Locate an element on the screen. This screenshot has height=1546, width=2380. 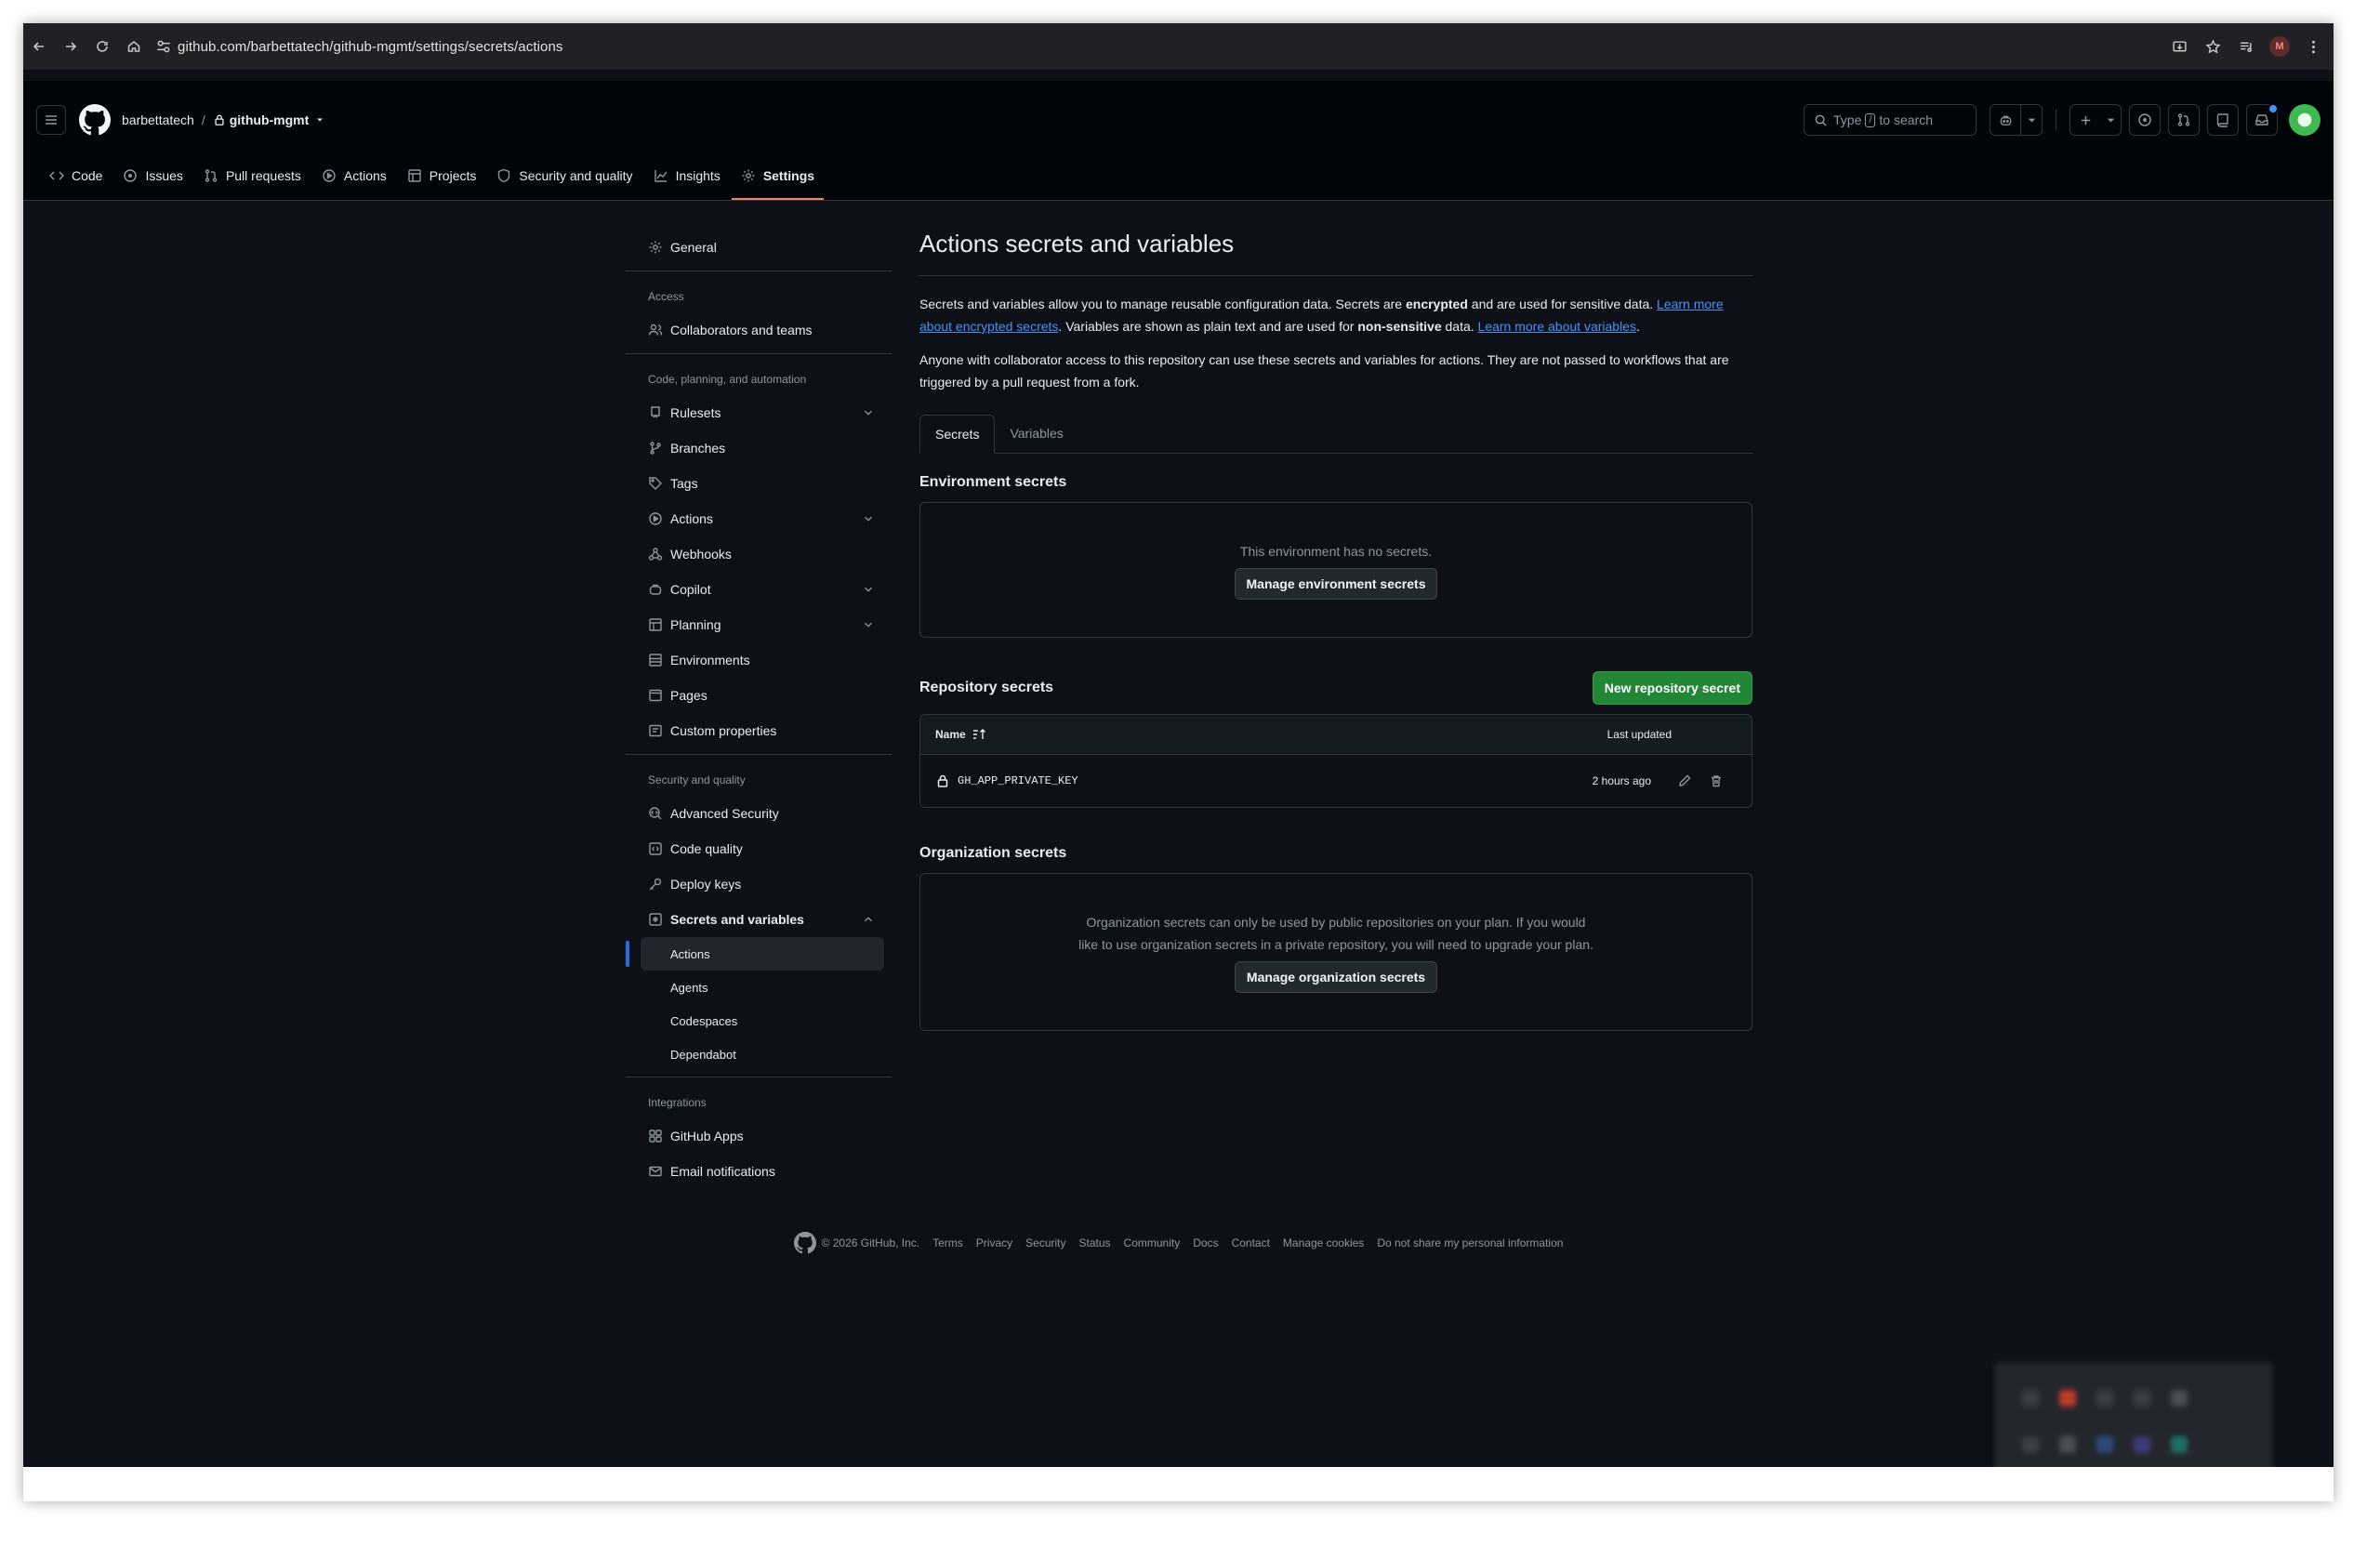
sidebar-subitem-dependabot: Dependabot is located at coordinates (759, 1054).